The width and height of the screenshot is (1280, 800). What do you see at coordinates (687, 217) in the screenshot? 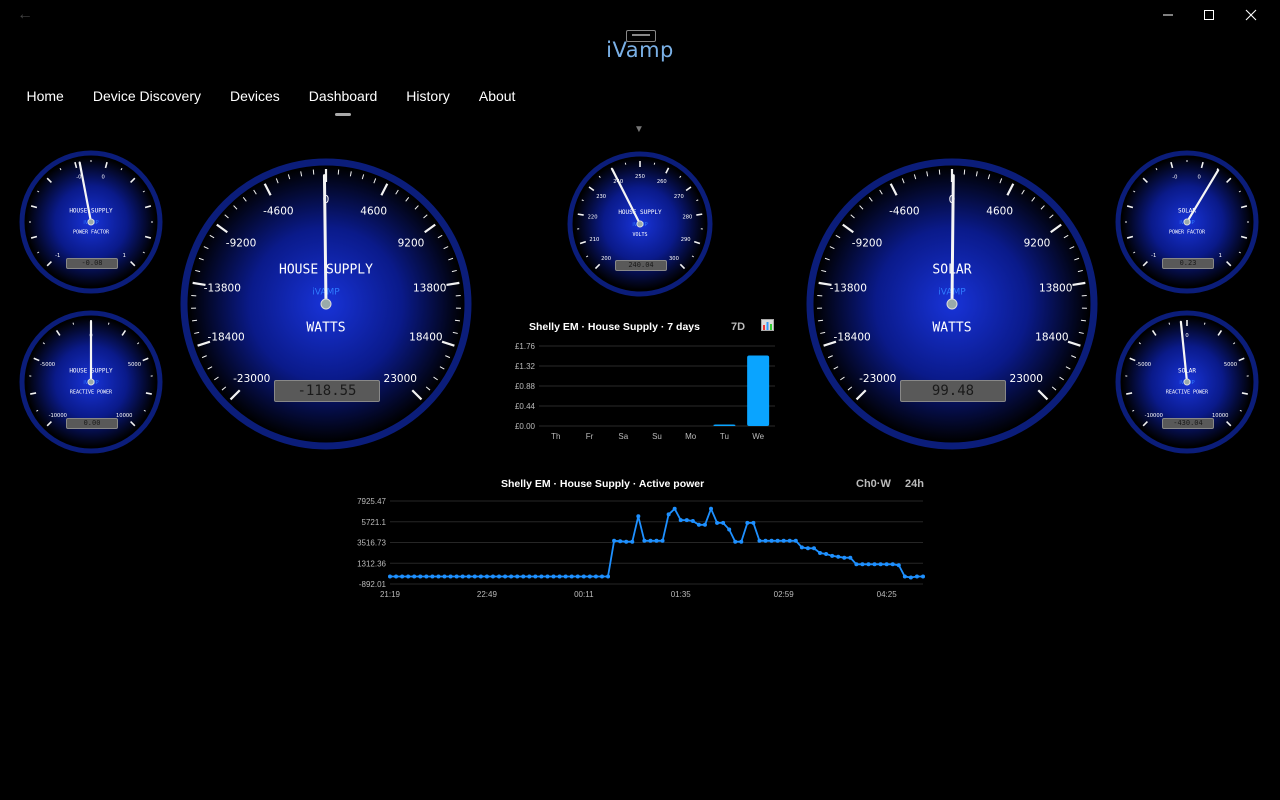
I see `gauge-tick-label: 280` at bounding box center [687, 217].